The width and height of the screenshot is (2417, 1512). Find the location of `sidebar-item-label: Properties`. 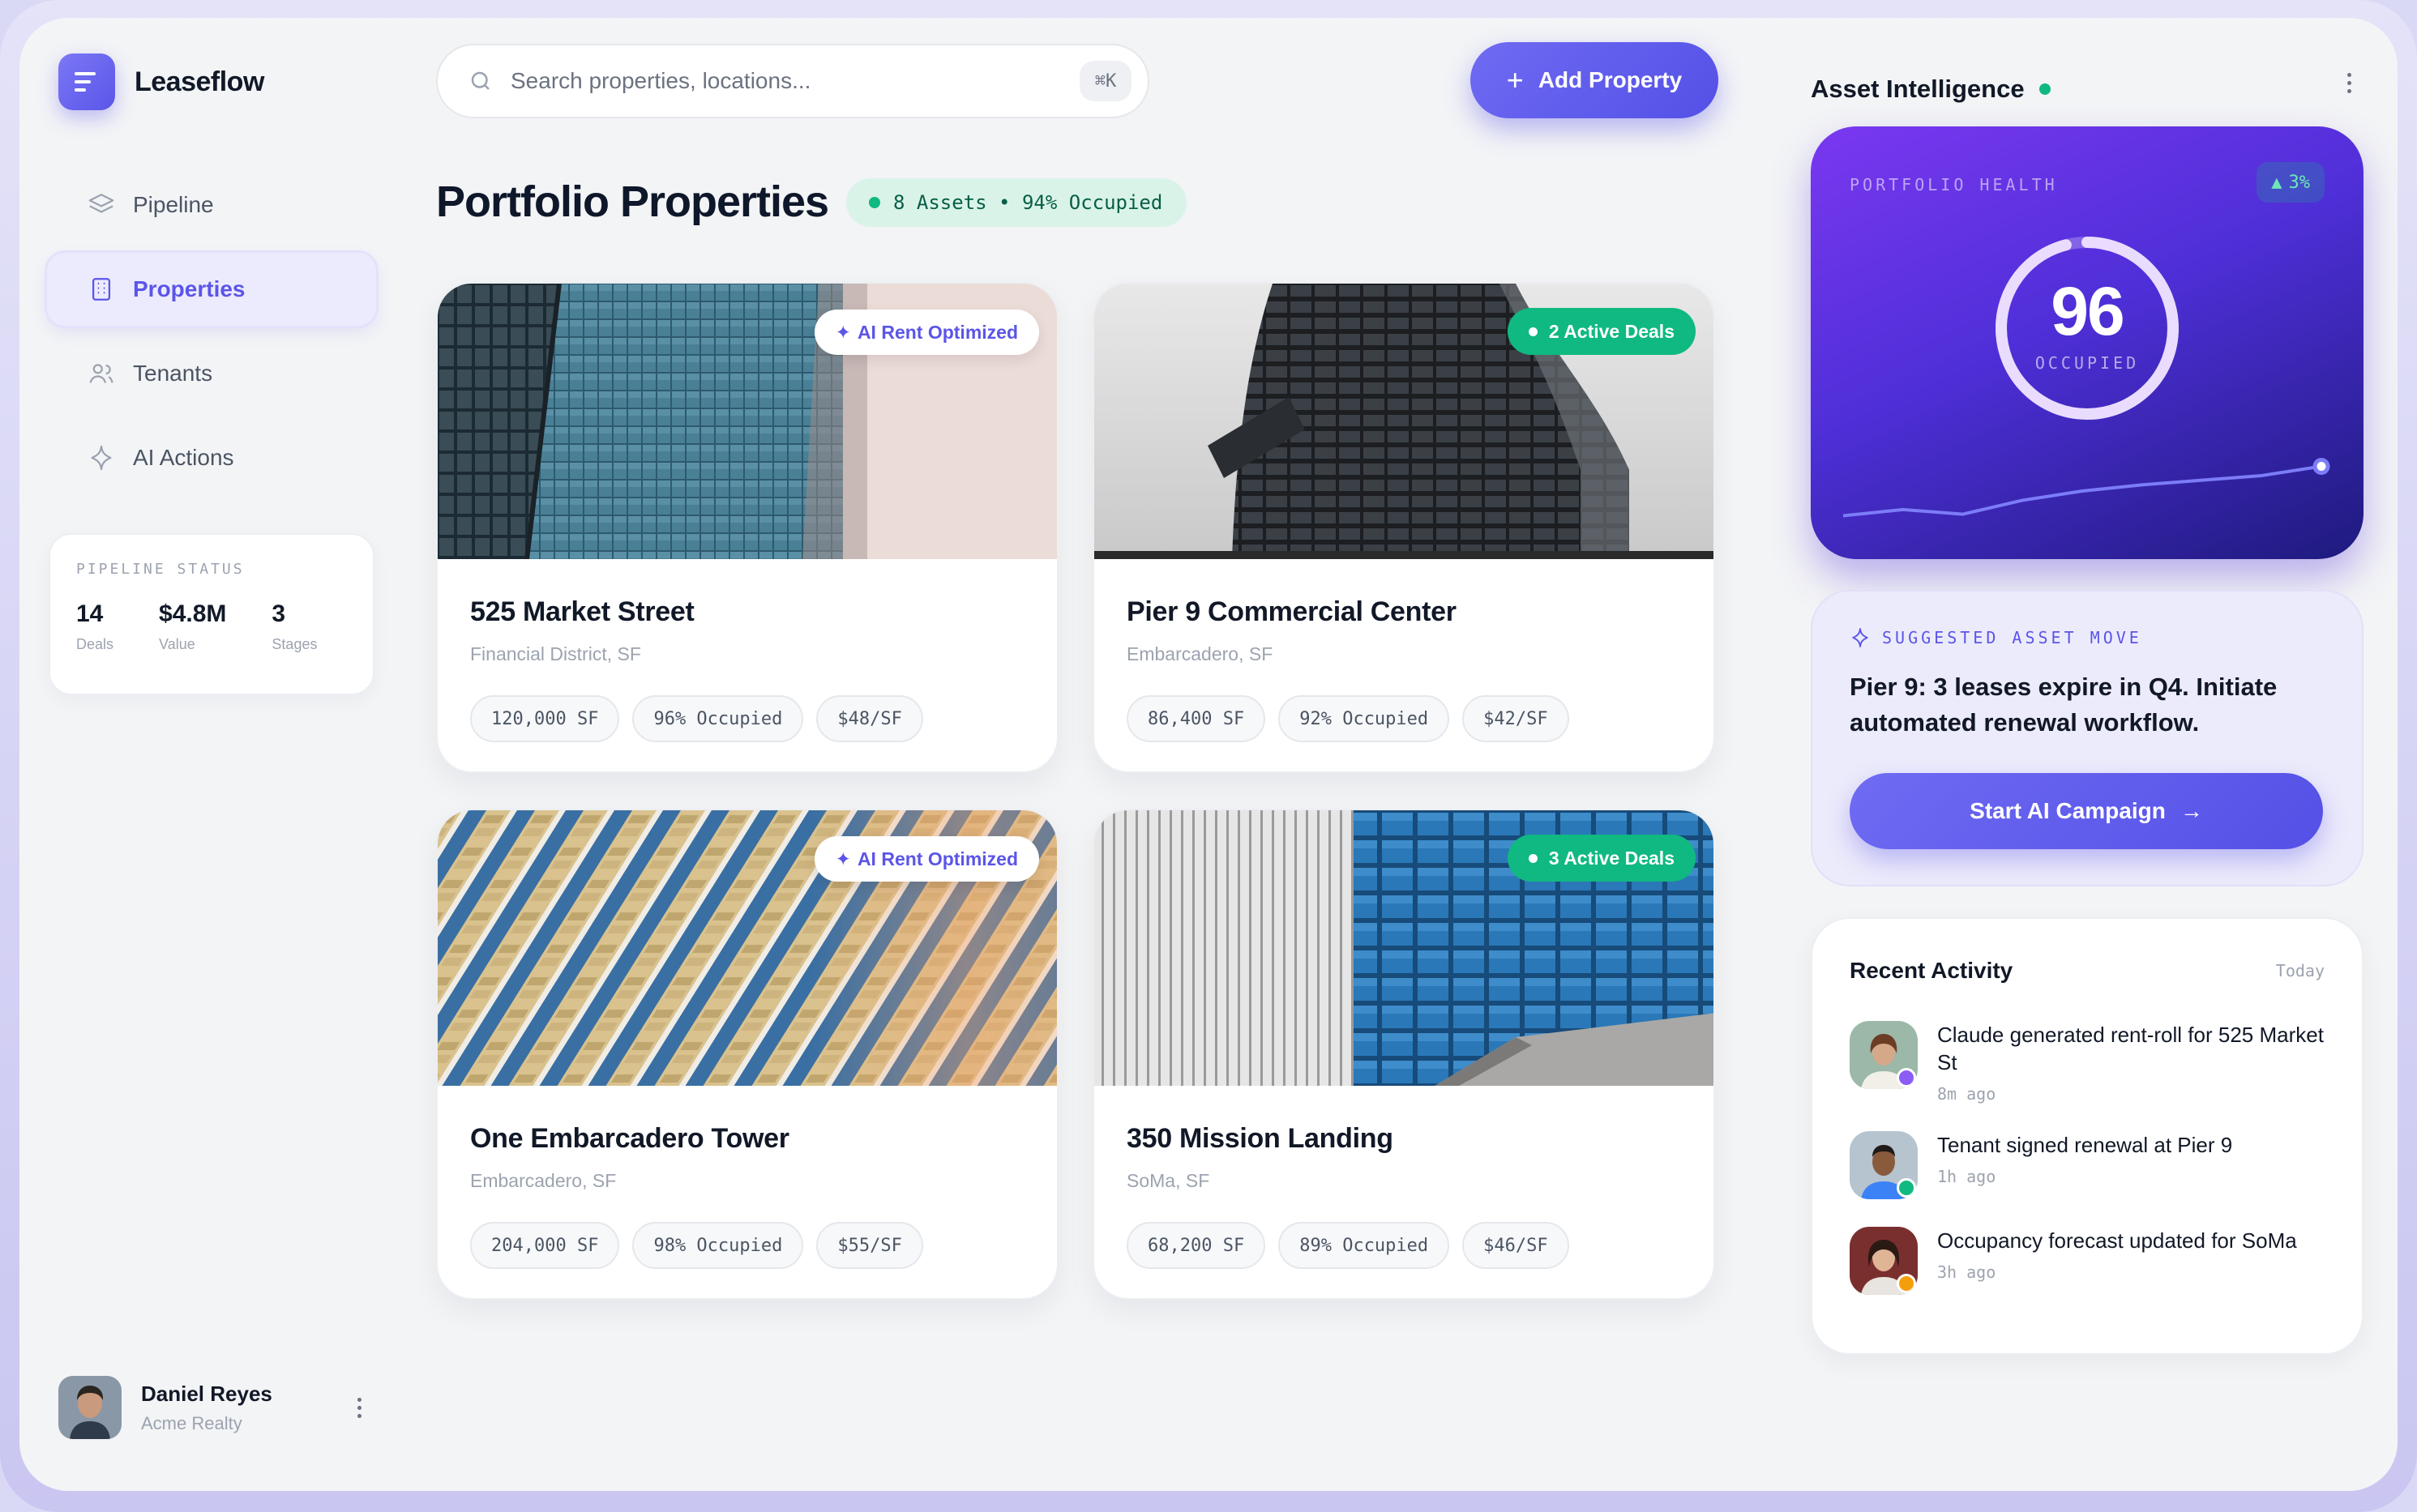

sidebar-item-label: Properties is located at coordinates (189, 288).